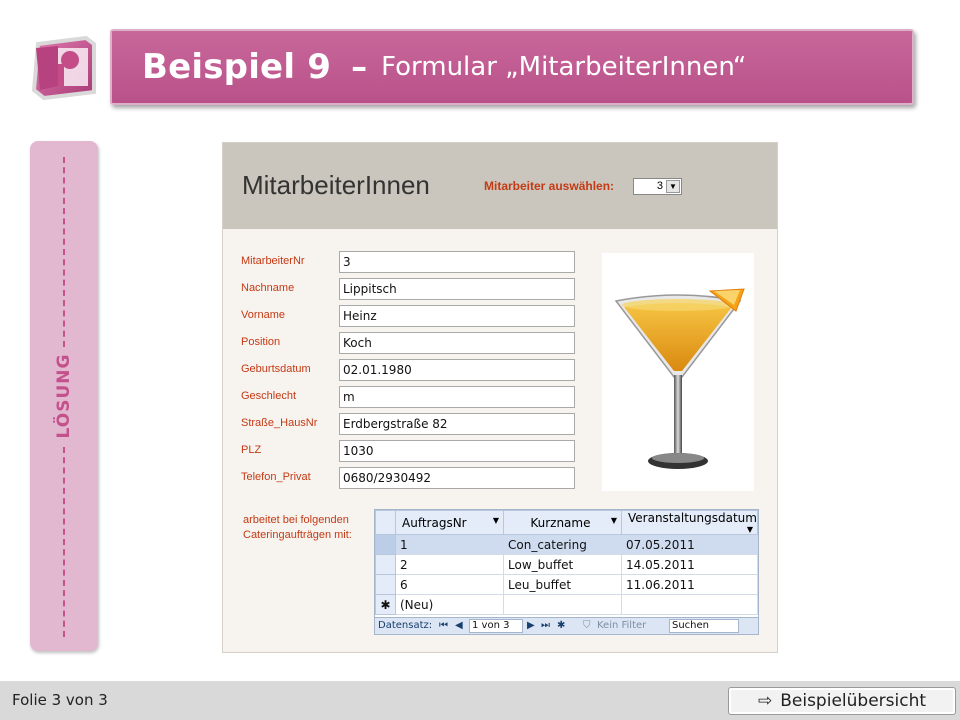 The width and height of the screenshot is (960, 720). What do you see at coordinates (457, 262) in the screenshot?
I see `mitarbeiternr-field: 3` at bounding box center [457, 262].